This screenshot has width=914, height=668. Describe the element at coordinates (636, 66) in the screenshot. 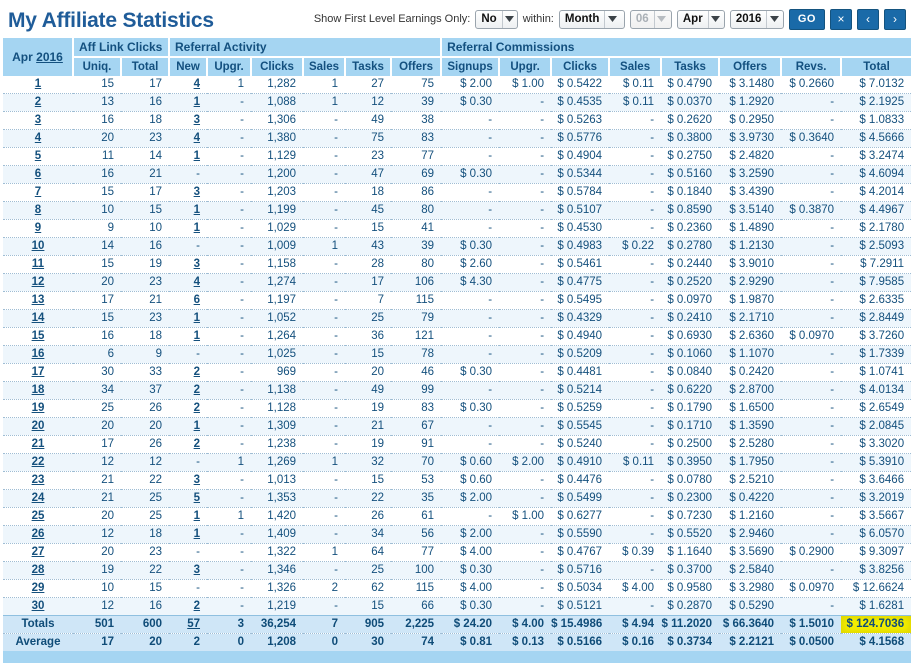

I see `col-com-sales: Sales` at that location.